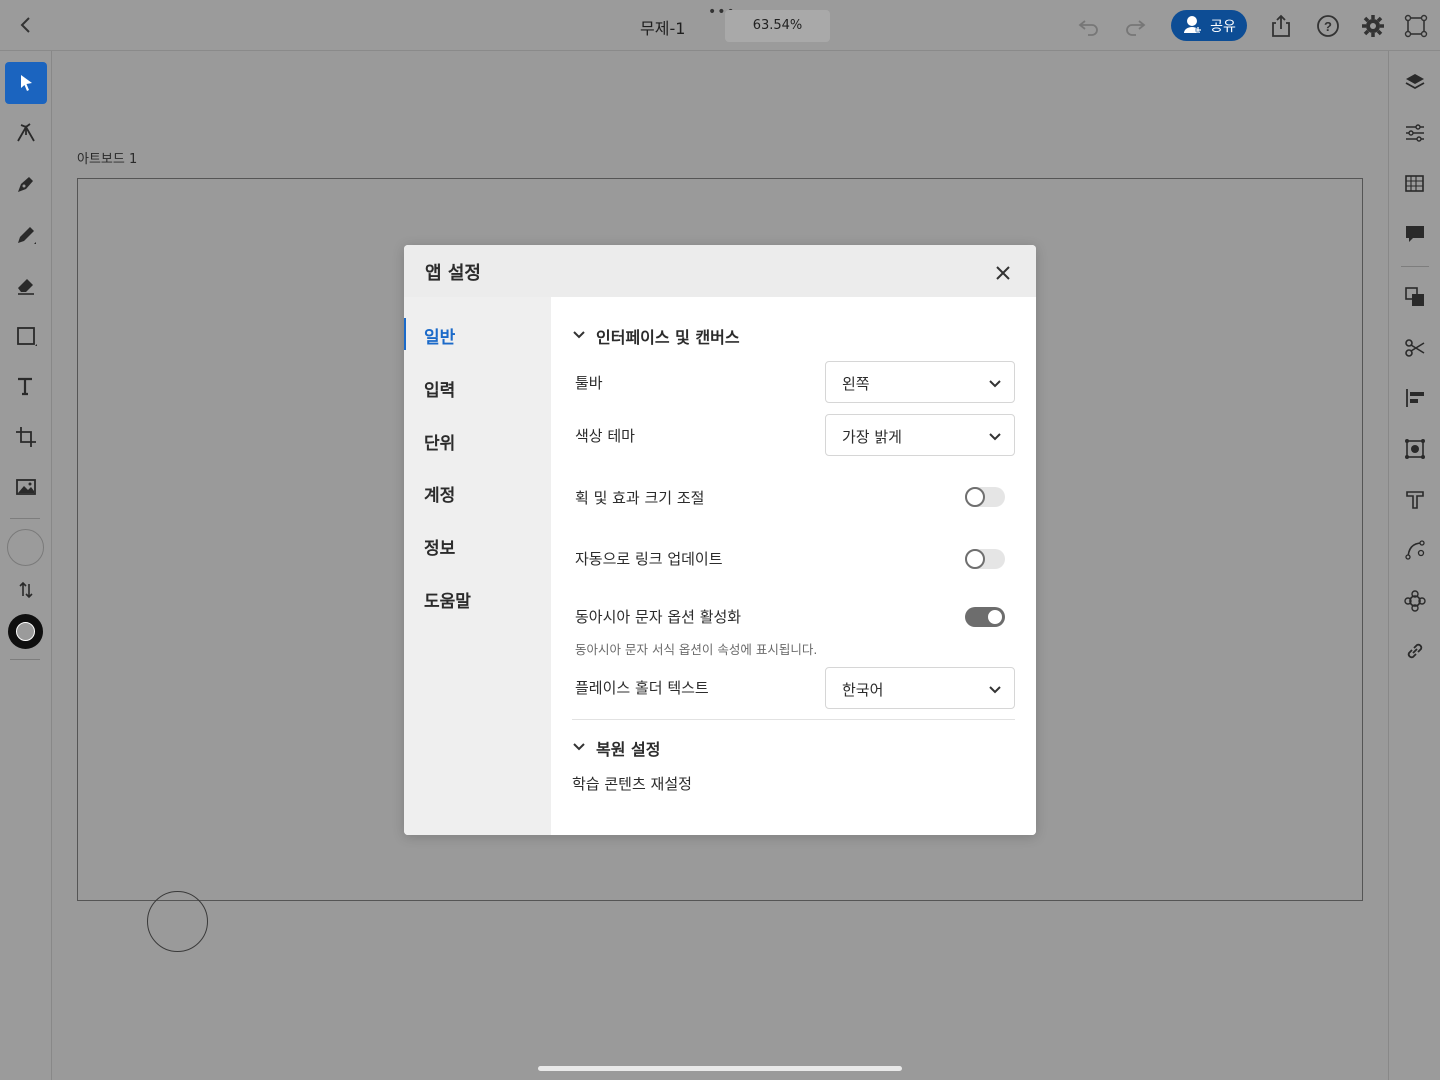 This screenshot has width=1440, height=1080. Describe the element at coordinates (920, 435) in the screenshot. I see `theme-select: 가장 밝게` at that location.